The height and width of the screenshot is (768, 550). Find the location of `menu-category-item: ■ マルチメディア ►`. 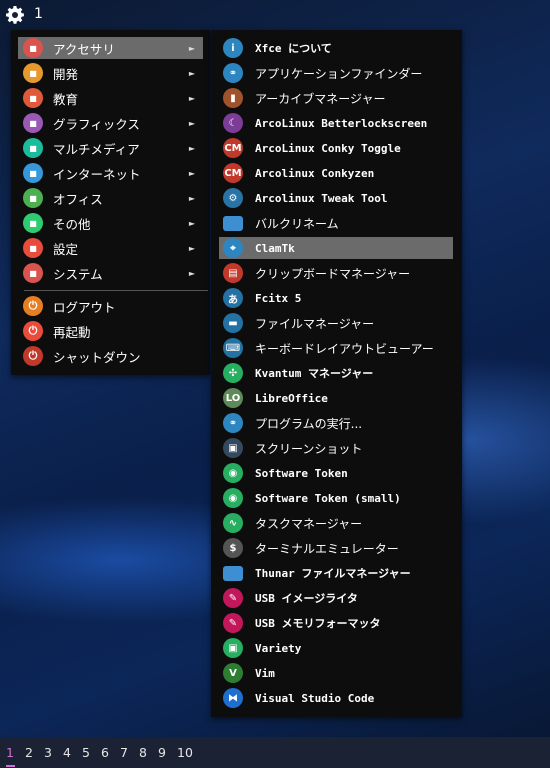

menu-category-item: ■ マルチメディア ► is located at coordinates (110, 148).